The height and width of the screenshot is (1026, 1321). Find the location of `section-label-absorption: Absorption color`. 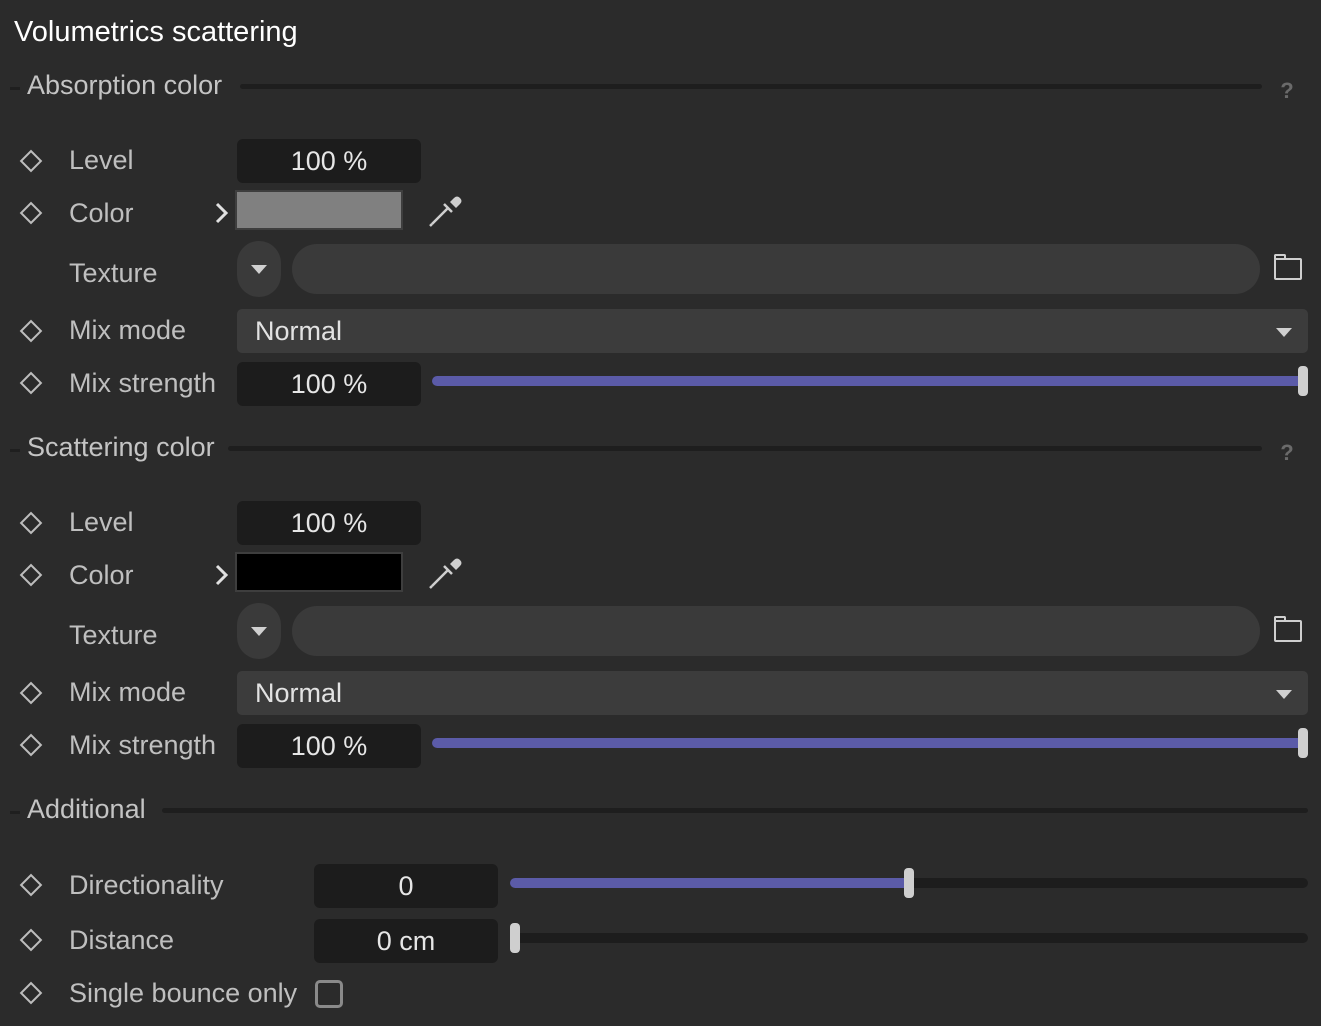

section-label-absorption: Absorption color is located at coordinates (131, 85).